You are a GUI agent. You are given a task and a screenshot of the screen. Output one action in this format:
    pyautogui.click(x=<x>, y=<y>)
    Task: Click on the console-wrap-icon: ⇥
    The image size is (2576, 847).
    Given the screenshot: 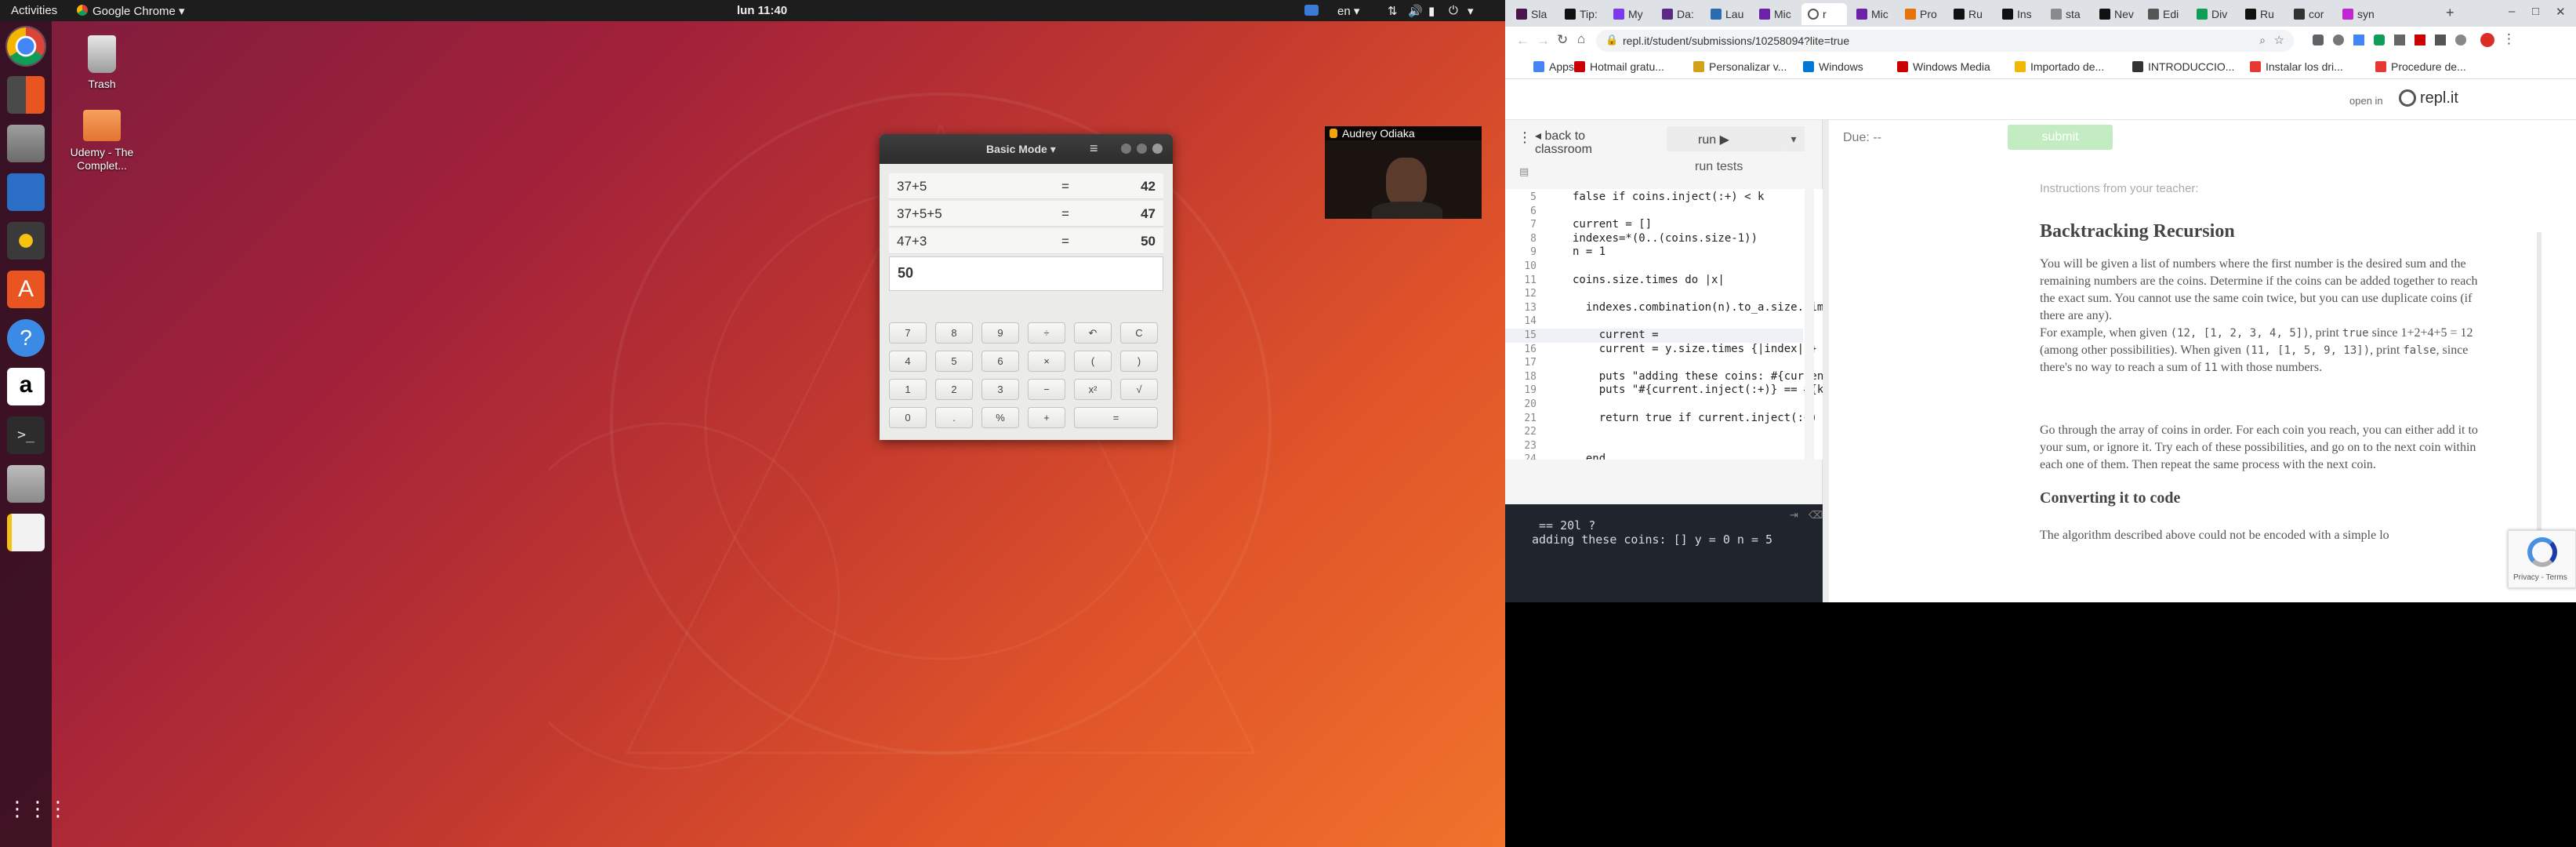 What is the action you would take?
    pyautogui.click(x=1794, y=515)
    